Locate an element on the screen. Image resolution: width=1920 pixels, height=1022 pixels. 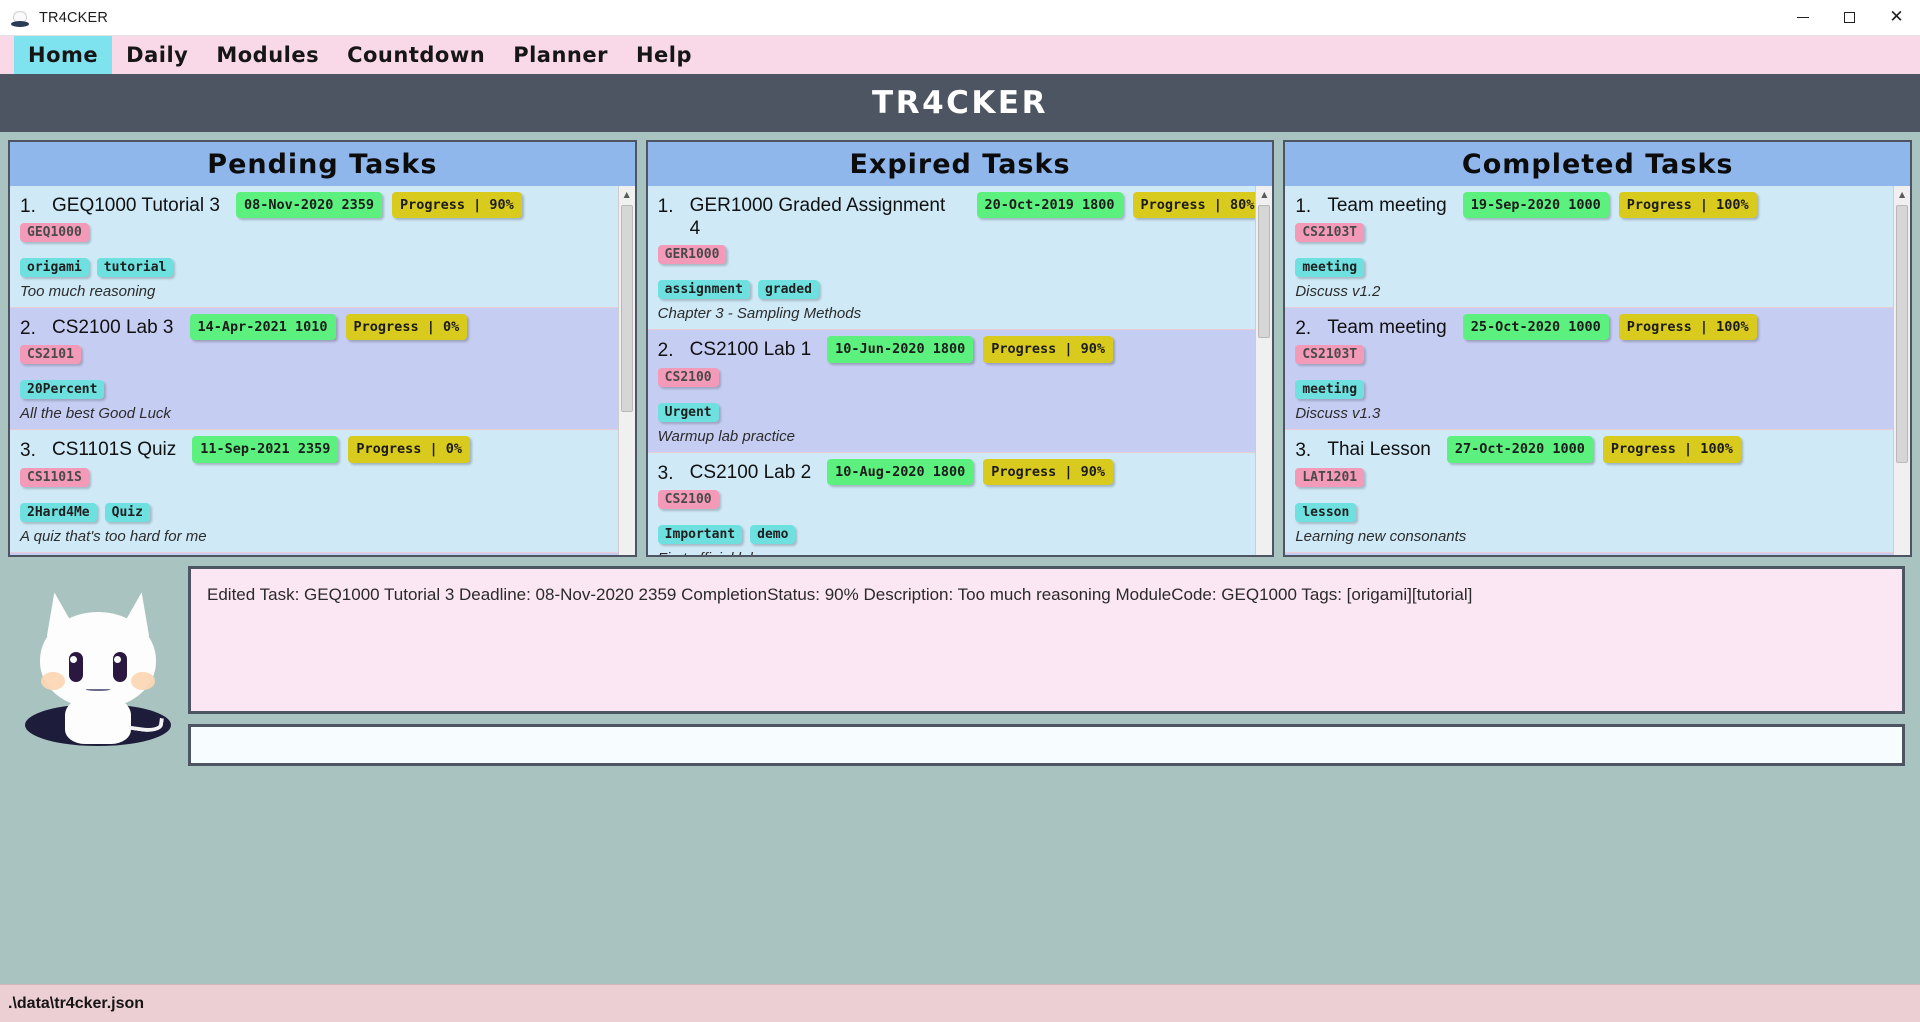
menu-item-label: Planner is located at coordinates (560, 55).